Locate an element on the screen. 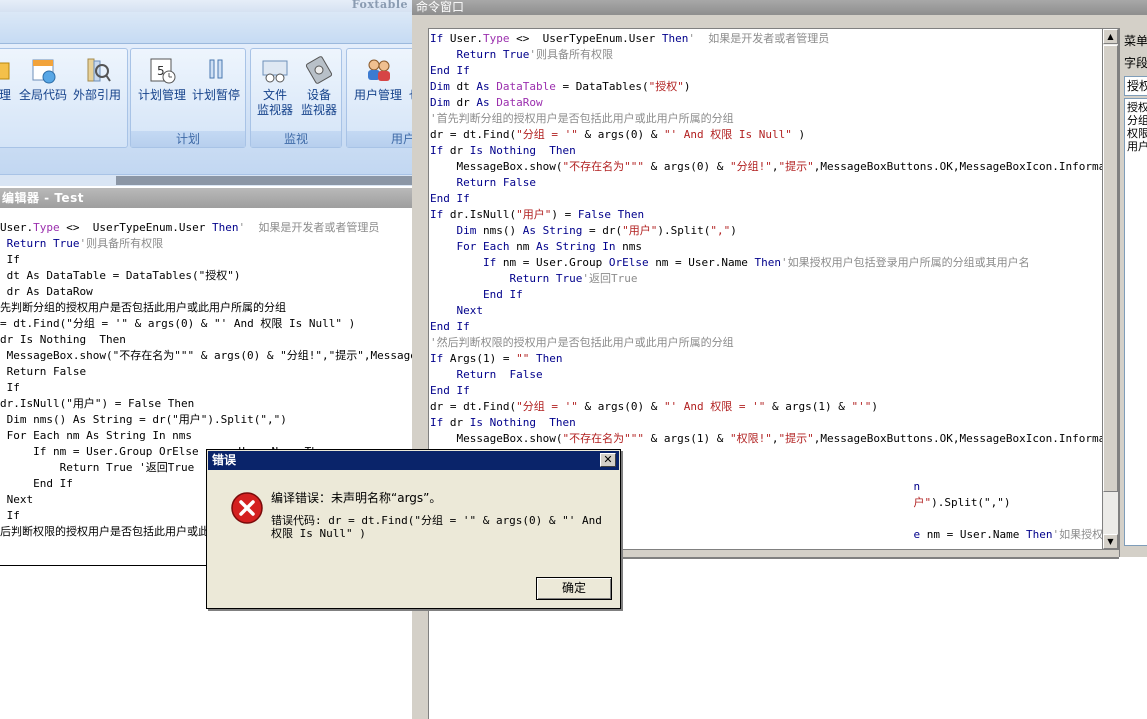  code-token: n is located at coordinates (917, 486).